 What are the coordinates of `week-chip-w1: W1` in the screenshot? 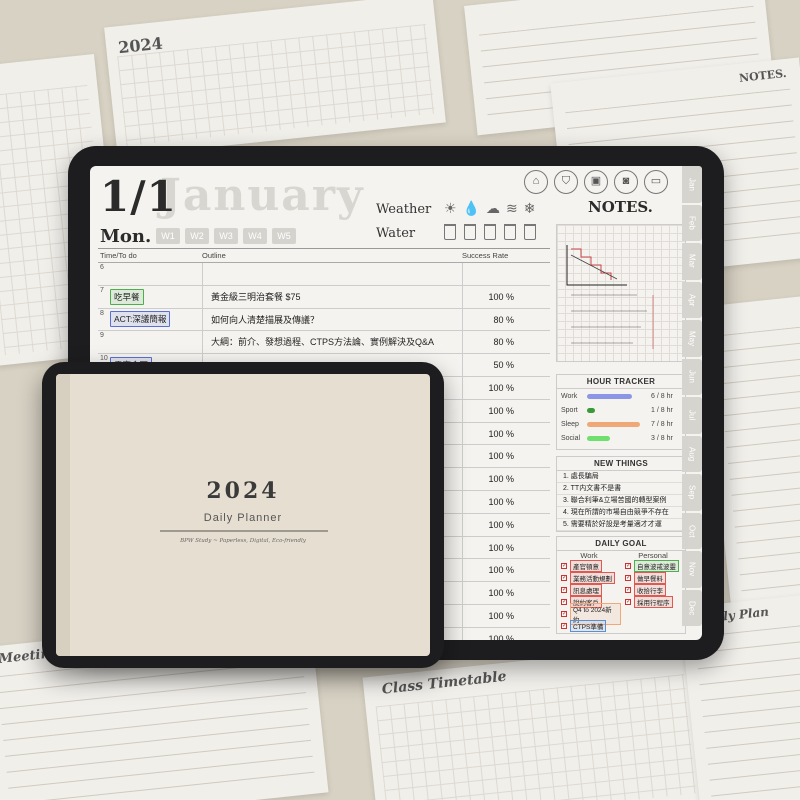 It's located at (168, 236).